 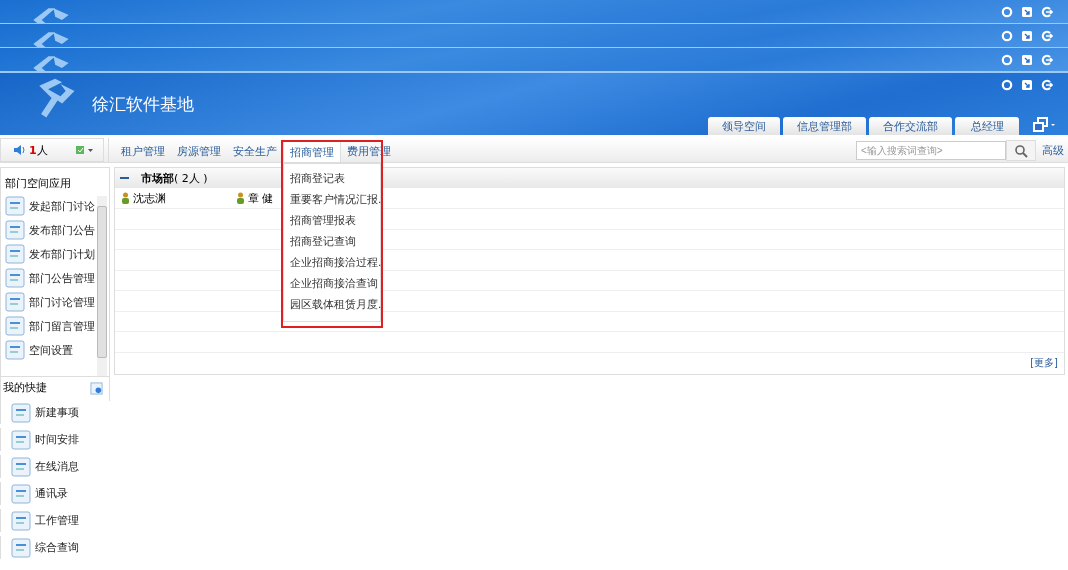 I want to click on shortcut-item: 通讯录, so click(x=55, y=493).